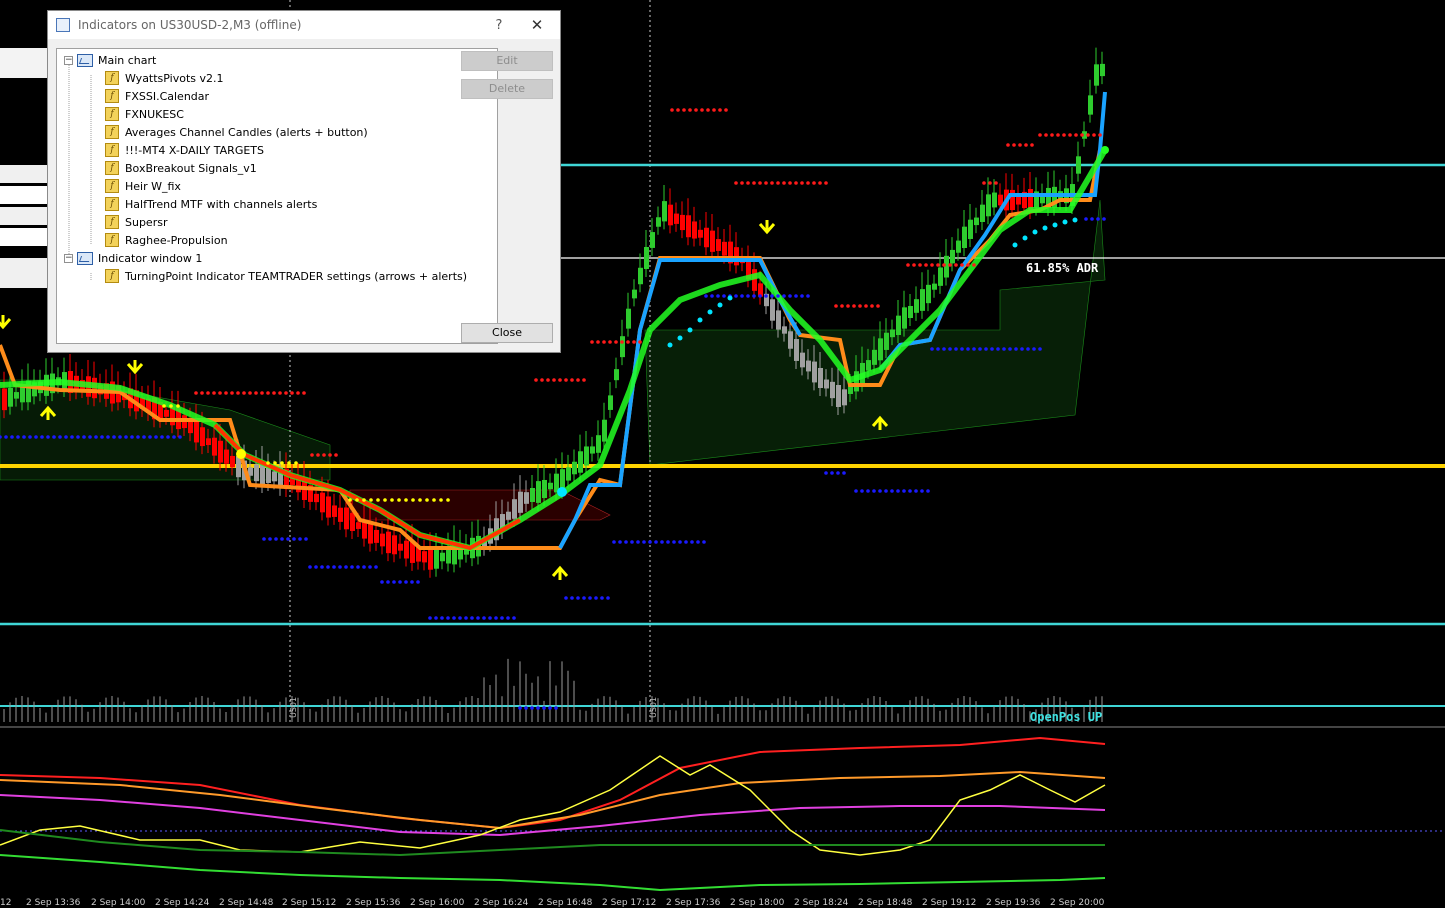 The image size is (1445, 908). Describe the element at coordinates (499, 25) in the screenshot. I see `help-icon: ?` at that location.